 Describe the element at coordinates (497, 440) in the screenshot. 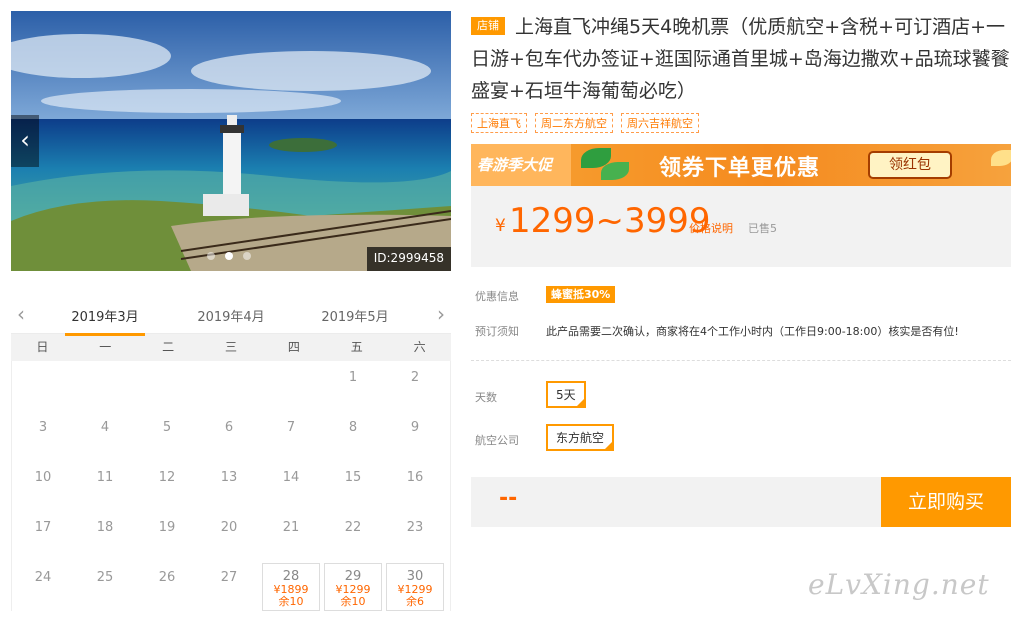

I see `airline-label: 航空公司` at that location.